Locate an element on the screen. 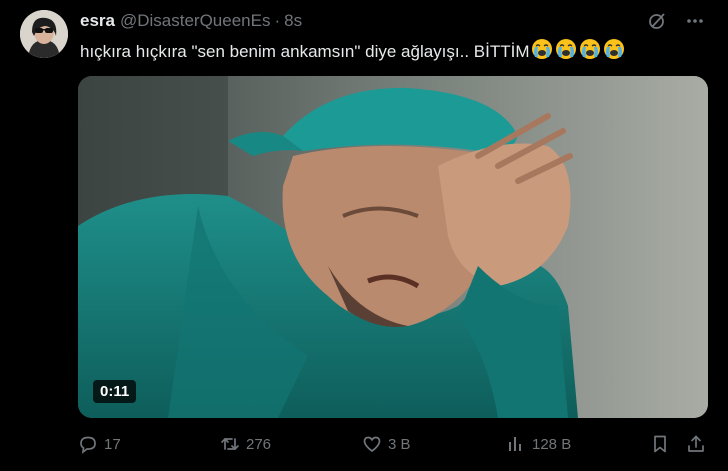  repost-button: 276 is located at coordinates (245, 444).